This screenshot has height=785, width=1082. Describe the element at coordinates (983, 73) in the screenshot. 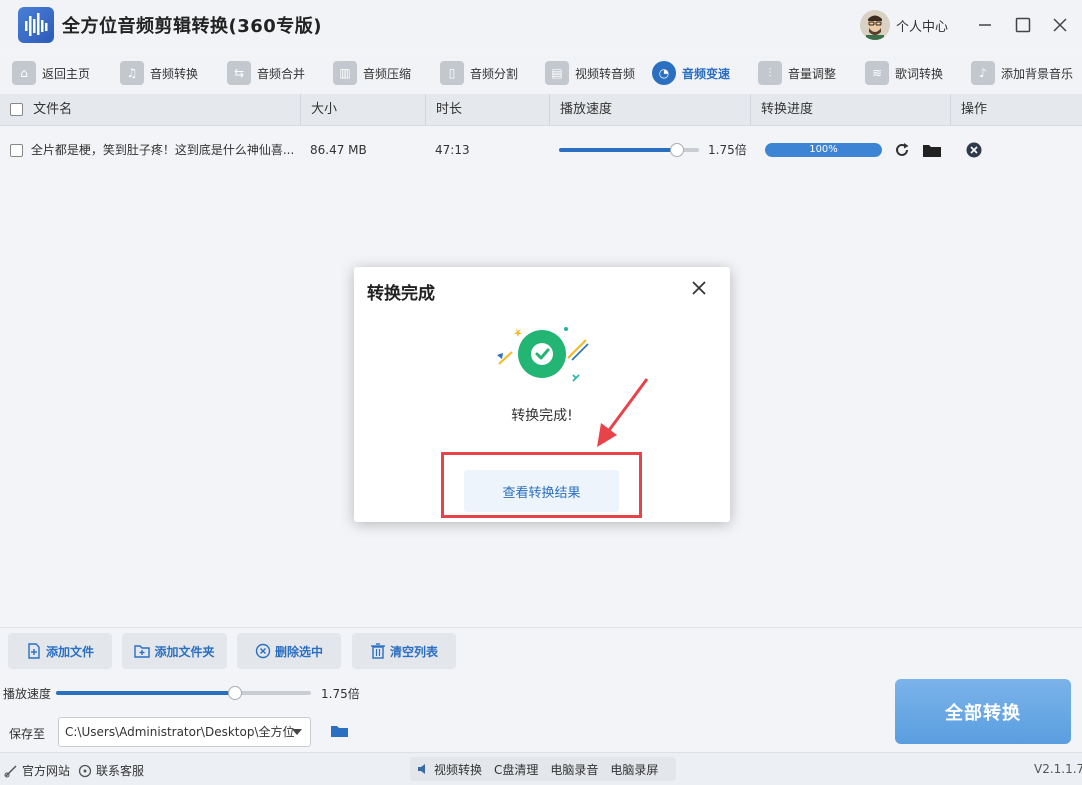

I see `background-music-icon: ♪` at that location.